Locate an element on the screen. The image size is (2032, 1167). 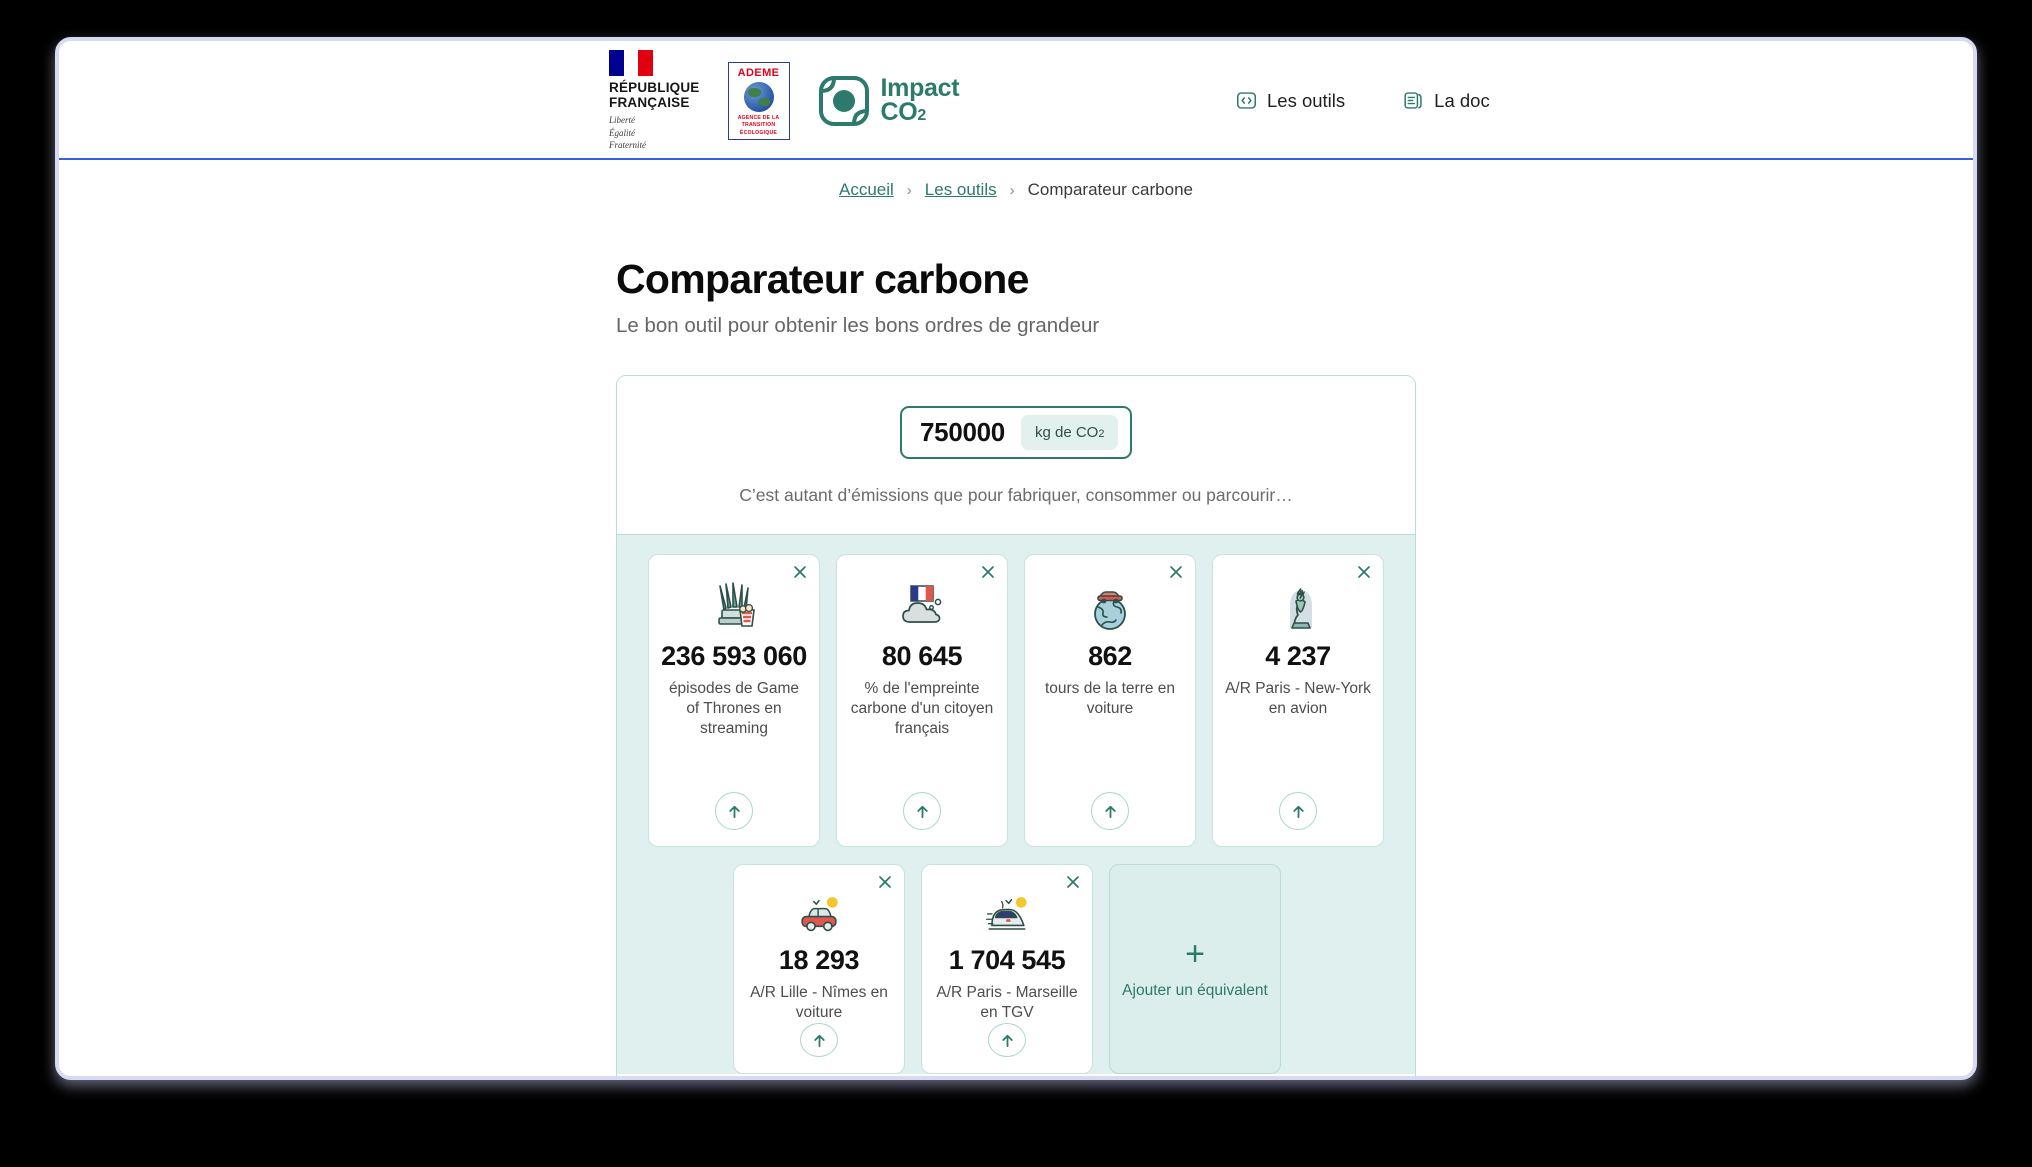
equivalent-label: A/R Paris - Marseille en TGV is located at coordinates (1007, 1002).